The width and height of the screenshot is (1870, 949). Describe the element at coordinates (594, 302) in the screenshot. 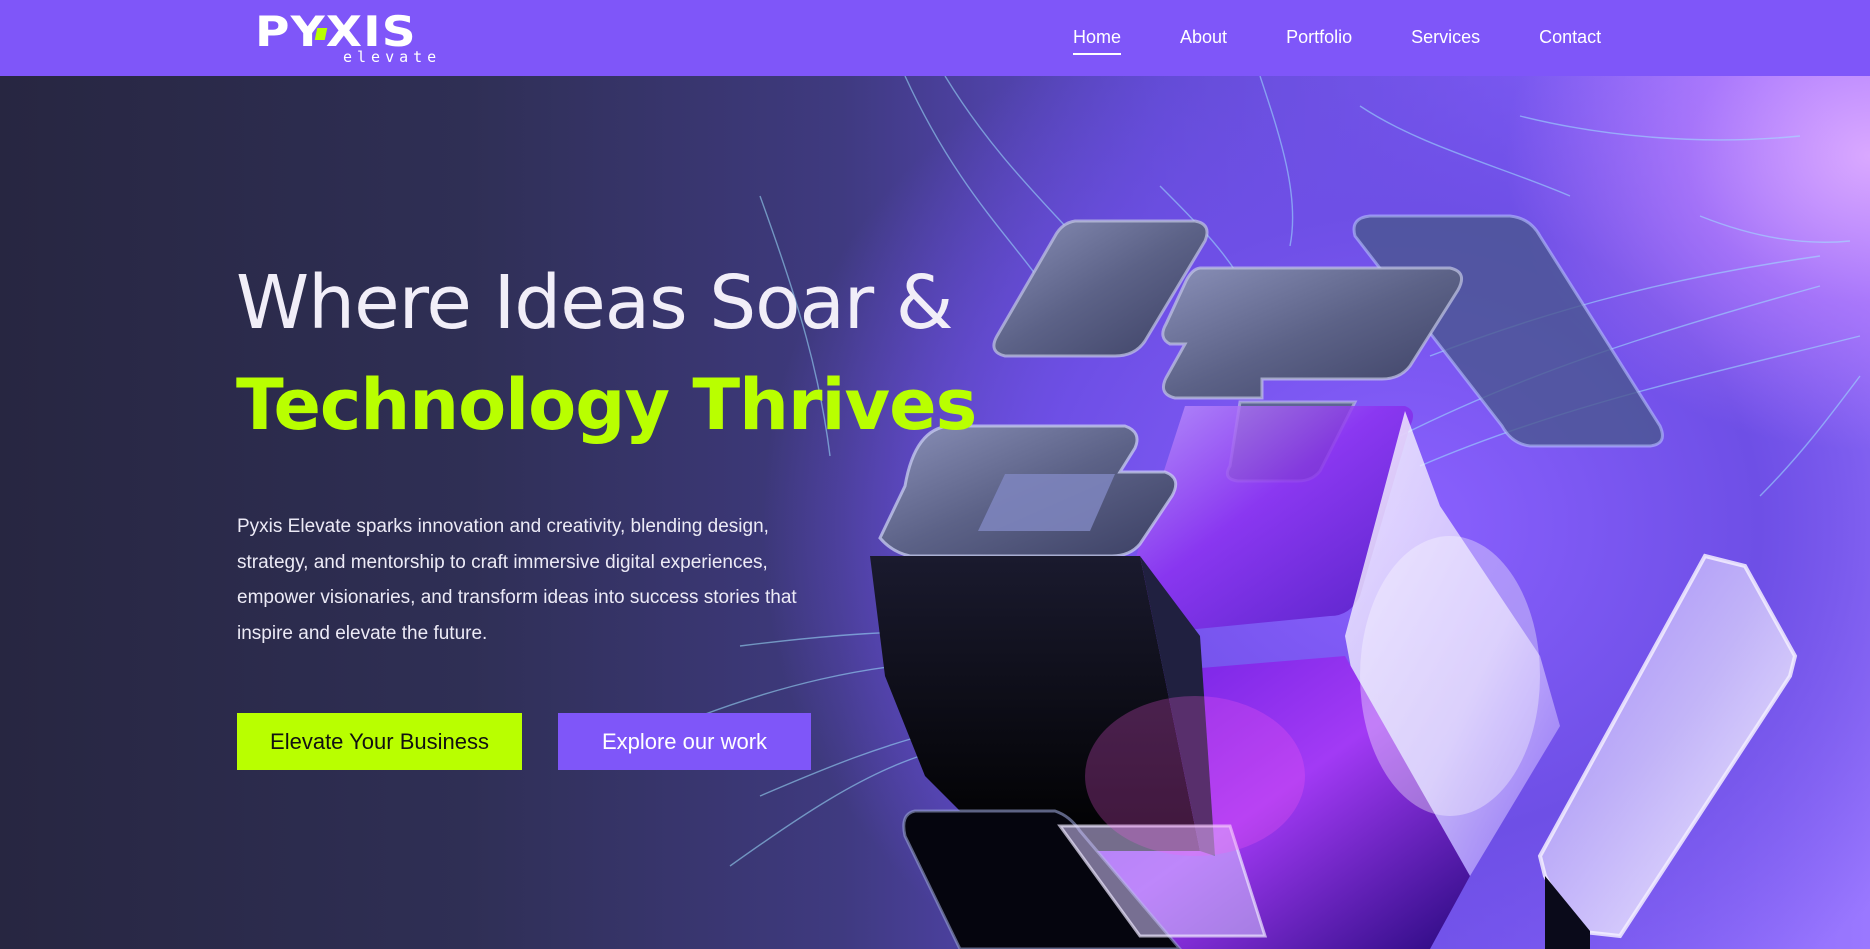

I see `hero-headline-line1: Where Ideas Soar &` at that location.